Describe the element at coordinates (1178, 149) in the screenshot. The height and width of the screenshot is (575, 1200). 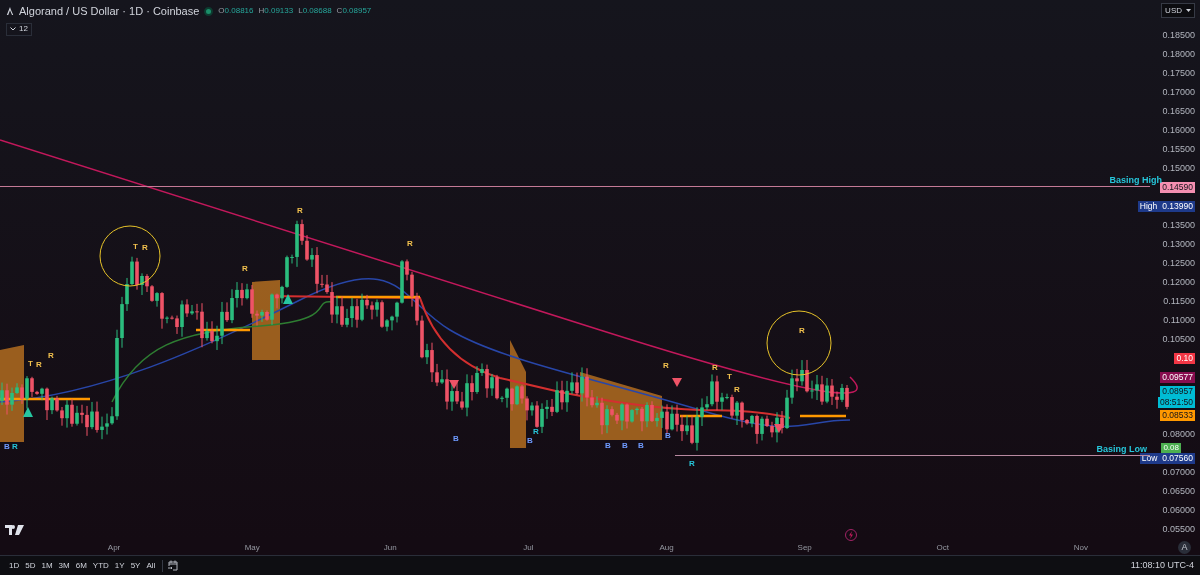
I see `price-tick: 0.15500` at that location.